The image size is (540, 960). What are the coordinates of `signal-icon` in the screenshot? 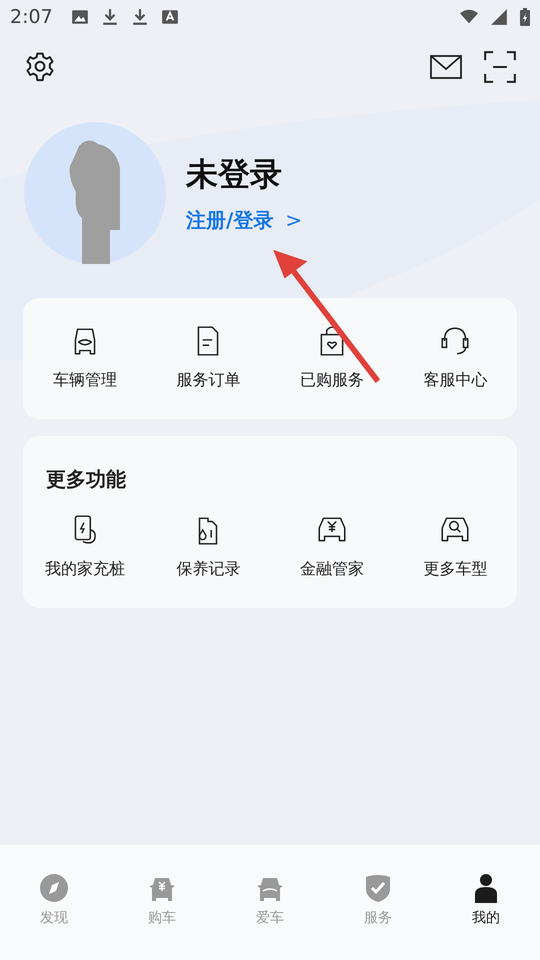 It's located at (499, 17).